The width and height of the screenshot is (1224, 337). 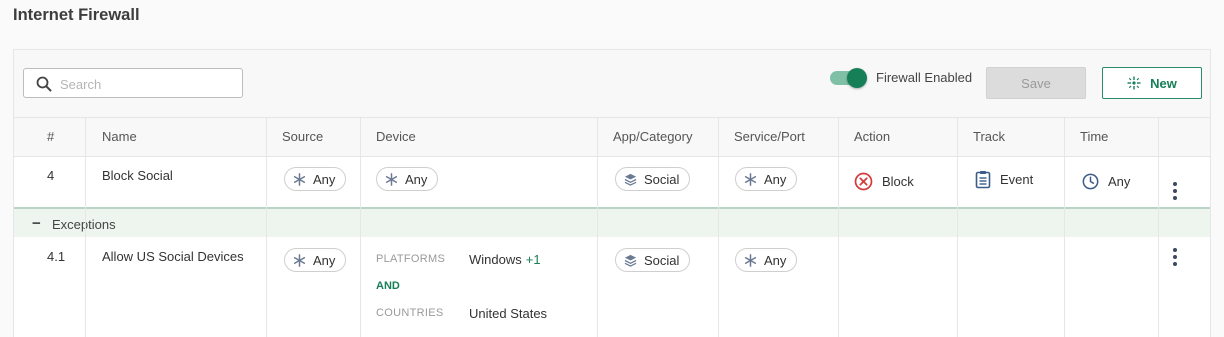 What do you see at coordinates (863, 181) in the screenshot?
I see `x-circle-icon` at bounding box center [863, 181].